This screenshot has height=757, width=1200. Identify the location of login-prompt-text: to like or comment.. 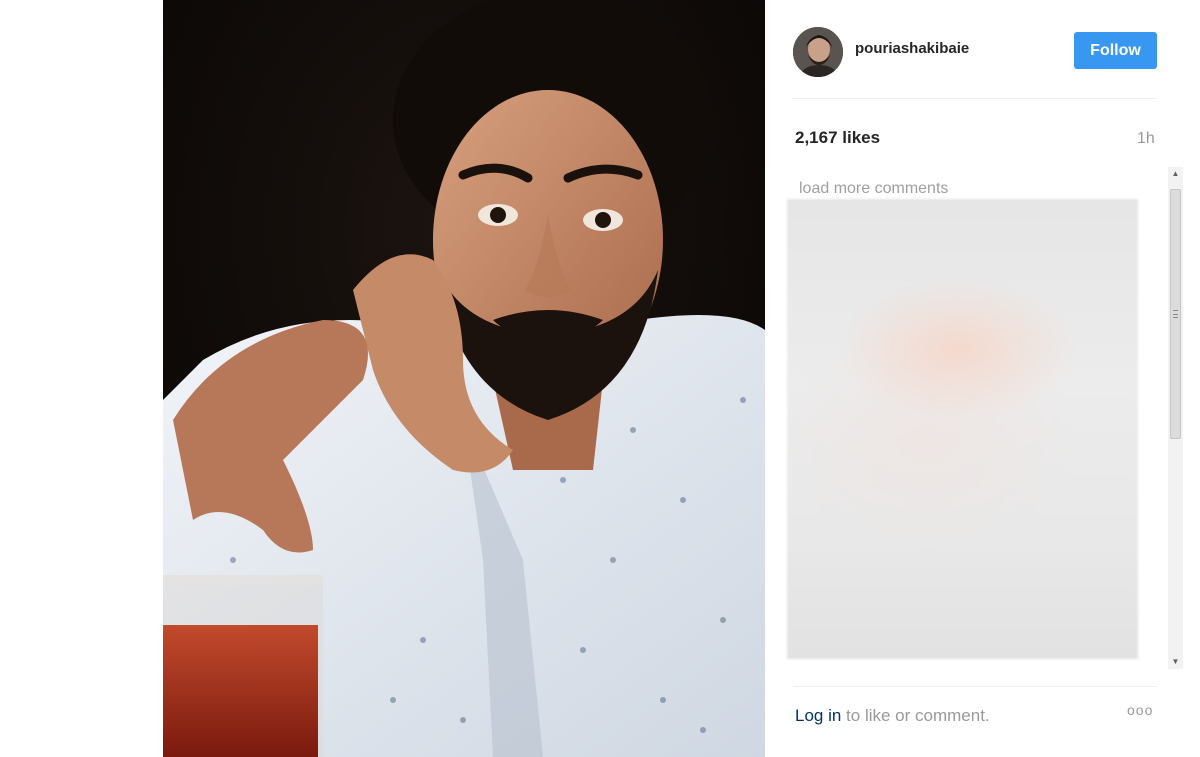
(915, 715).